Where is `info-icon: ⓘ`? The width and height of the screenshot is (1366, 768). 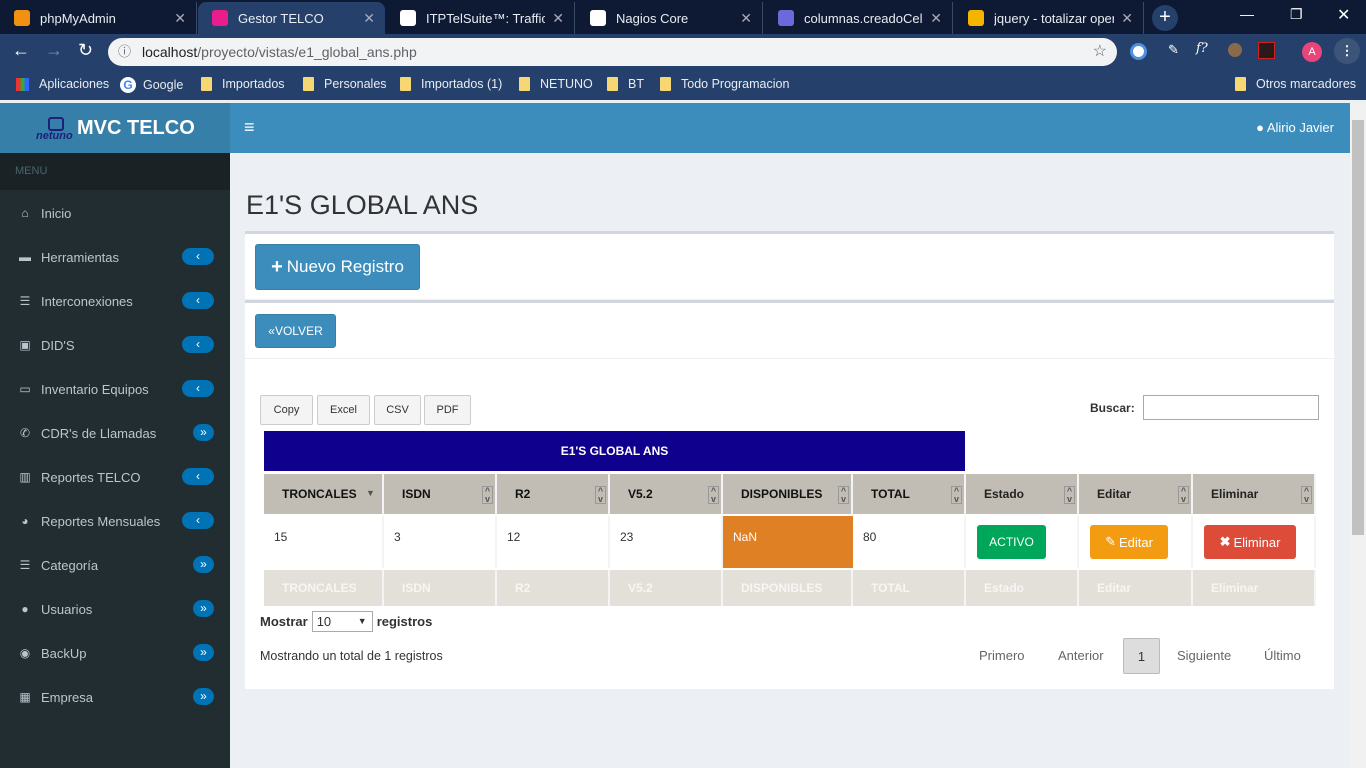
info-icon: ⓘ is located at coordinates (124, 52).